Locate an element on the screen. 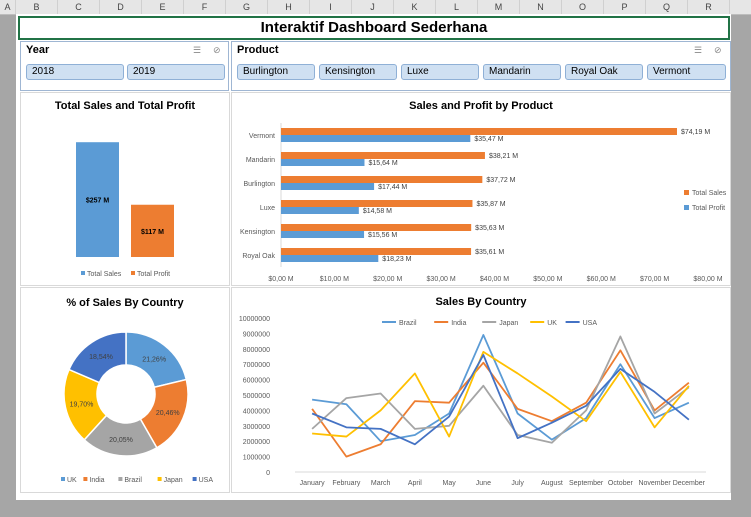 This screenshot has height=517, width=751. data-label: $35,61 M is located at coordinates (489, 252).